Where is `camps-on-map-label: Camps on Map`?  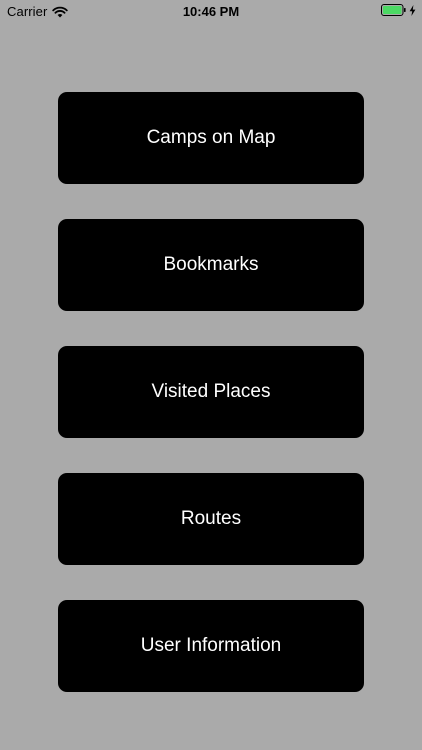 camps-on-map-label: Camps on Map is located at coordinates (211, 137).